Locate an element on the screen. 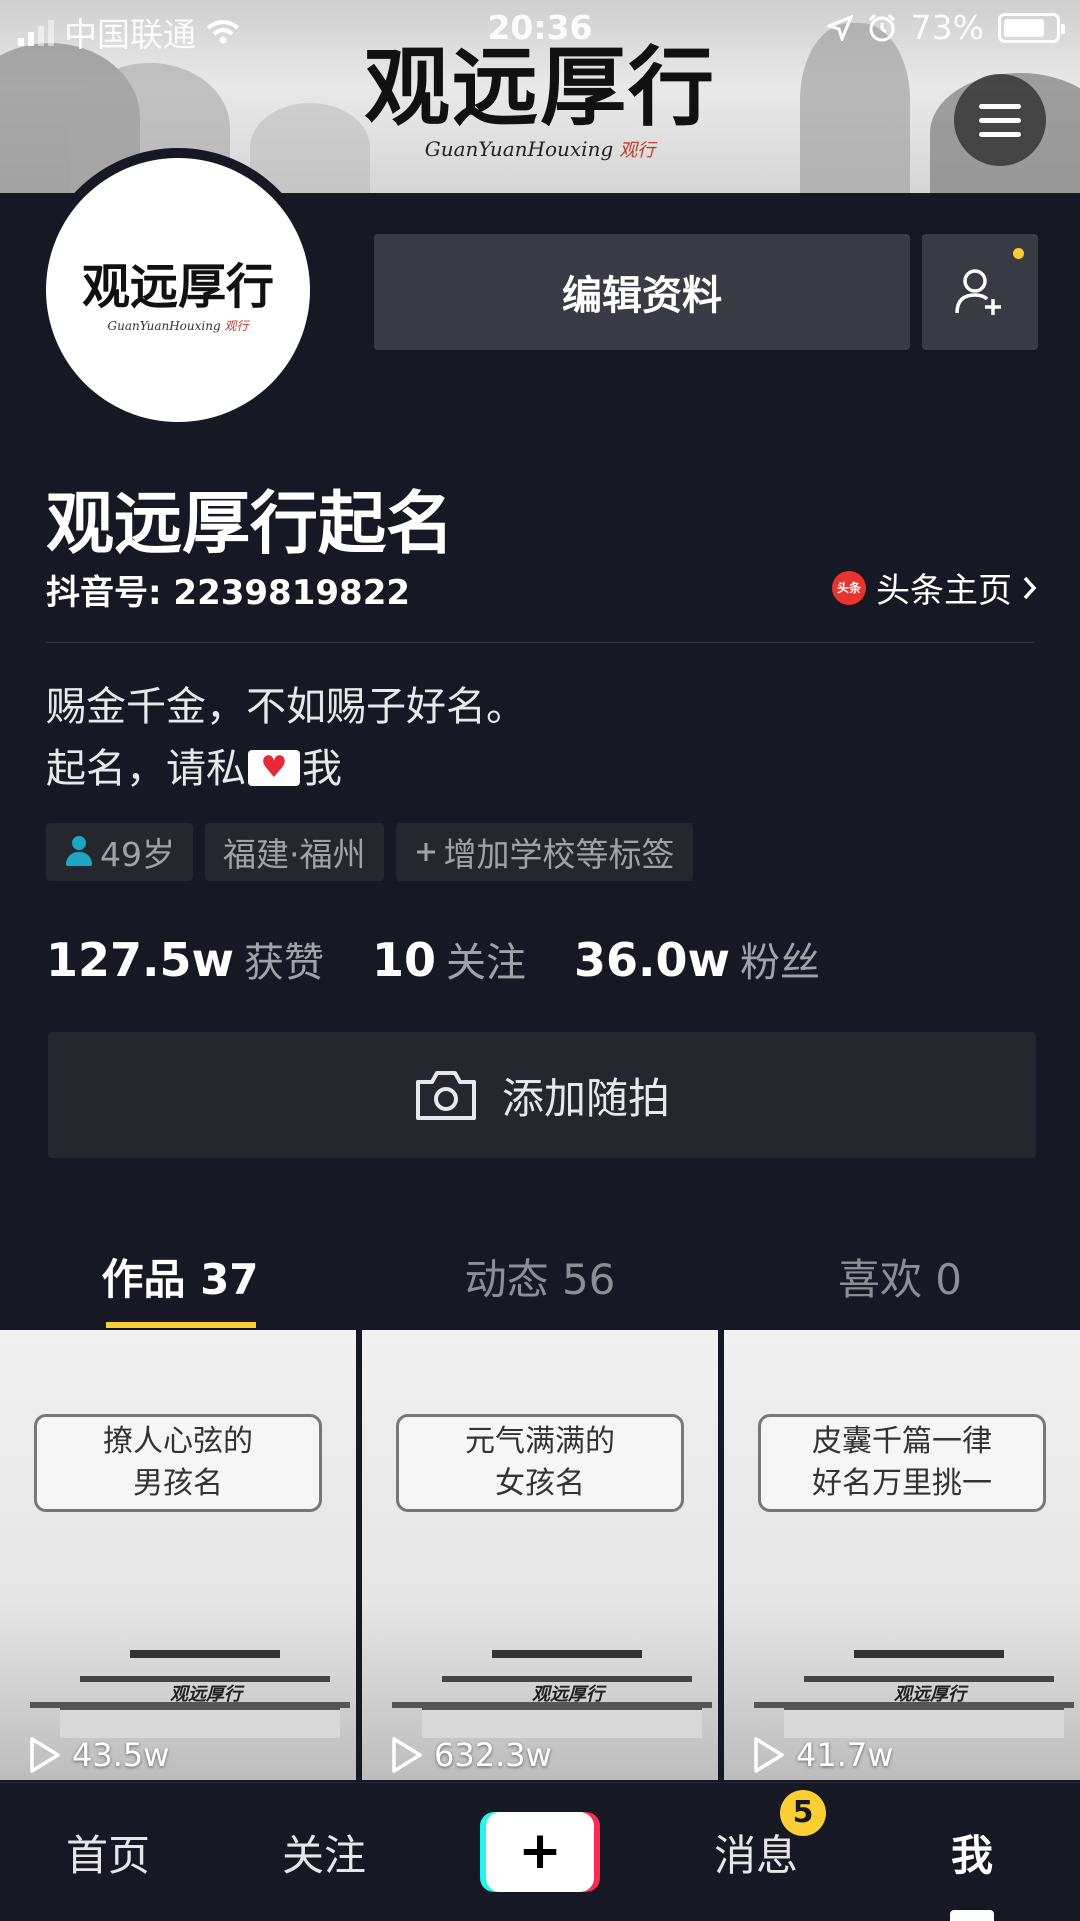  play-count: 632.3w is located at coordinates (471, 1755).